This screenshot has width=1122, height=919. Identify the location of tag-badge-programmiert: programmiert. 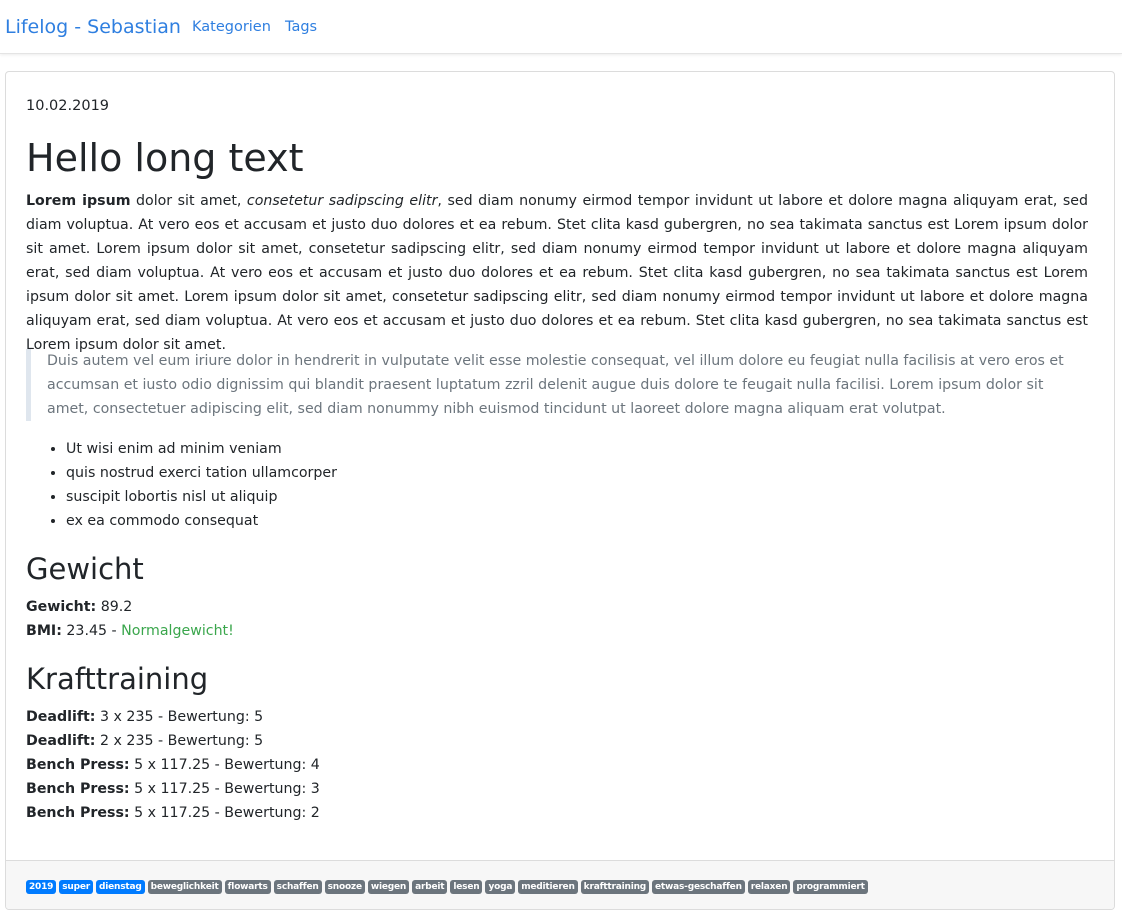
(830, 887).